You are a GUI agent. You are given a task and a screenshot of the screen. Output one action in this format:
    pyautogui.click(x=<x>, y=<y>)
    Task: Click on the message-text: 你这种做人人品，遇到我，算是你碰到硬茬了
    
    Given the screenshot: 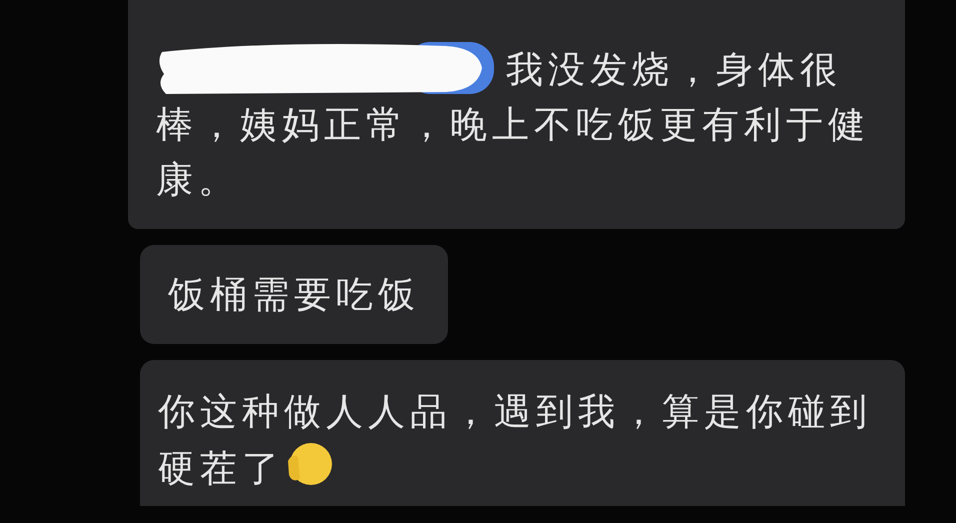 What is the action you would take?
    pyautogui.click(x=515, y=440)
    